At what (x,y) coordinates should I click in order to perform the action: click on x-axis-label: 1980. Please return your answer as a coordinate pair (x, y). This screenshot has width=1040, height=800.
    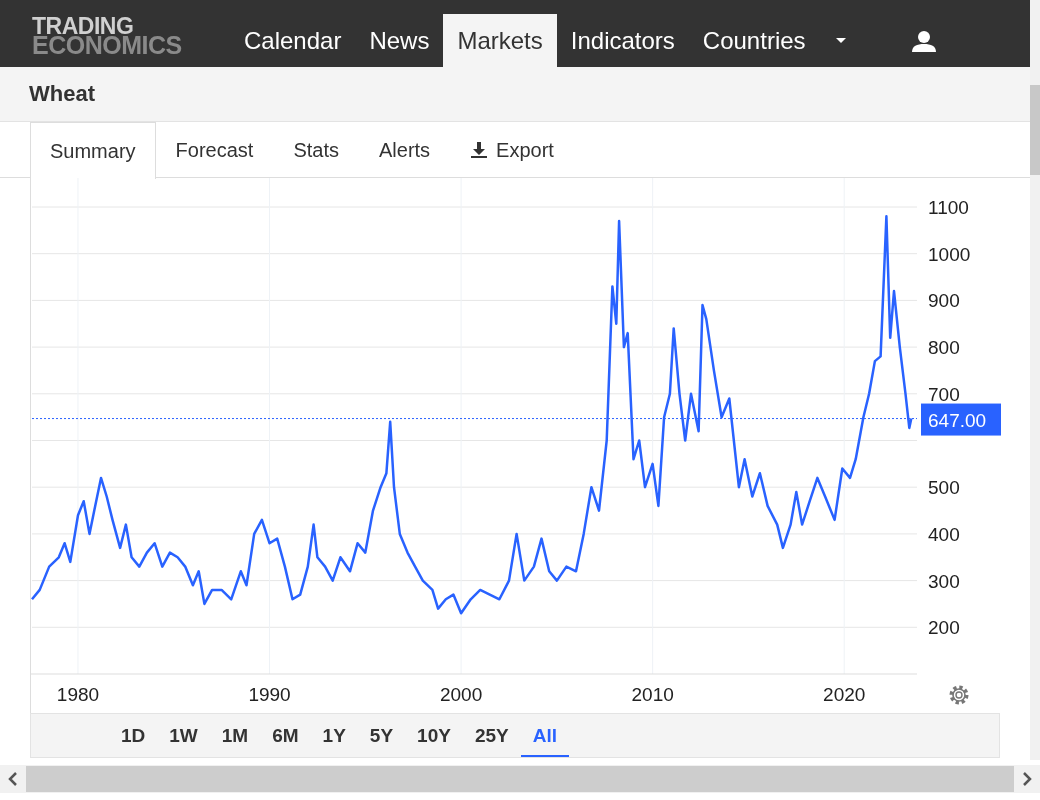
    Looking at the image, I should click on (78, 694).